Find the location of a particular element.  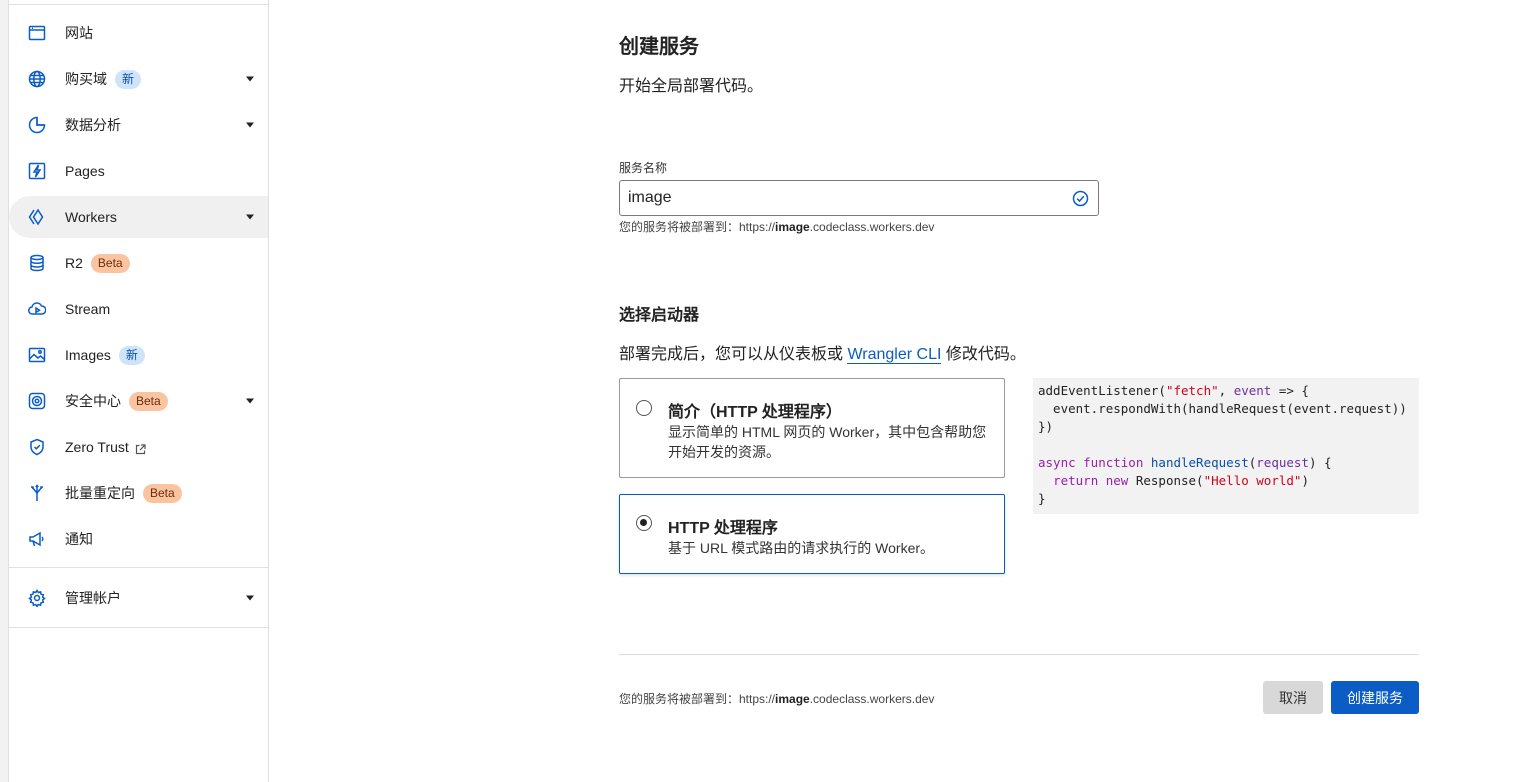

option-desc: 基于 URL 模式路由的请求执行的 Worker。 is located at coordinates (801, 548).